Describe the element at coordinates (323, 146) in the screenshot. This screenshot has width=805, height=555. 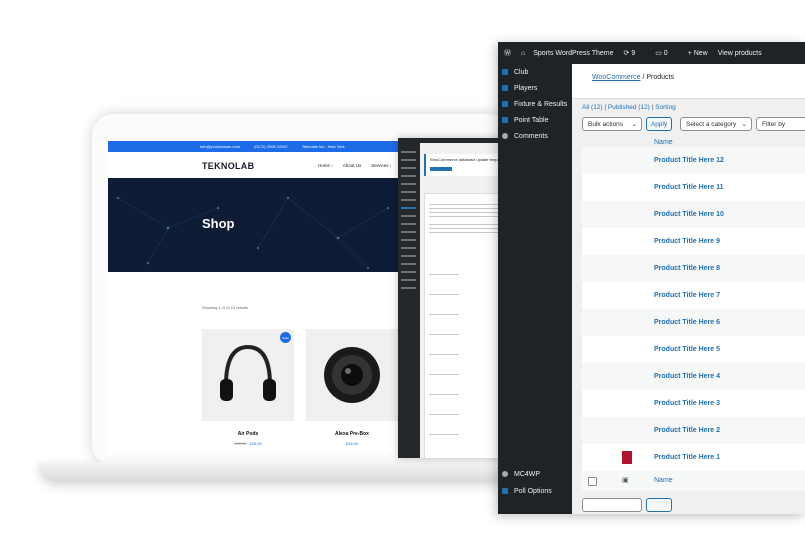
I see `topbar-address: Teknolab Inc., New York` at that location.